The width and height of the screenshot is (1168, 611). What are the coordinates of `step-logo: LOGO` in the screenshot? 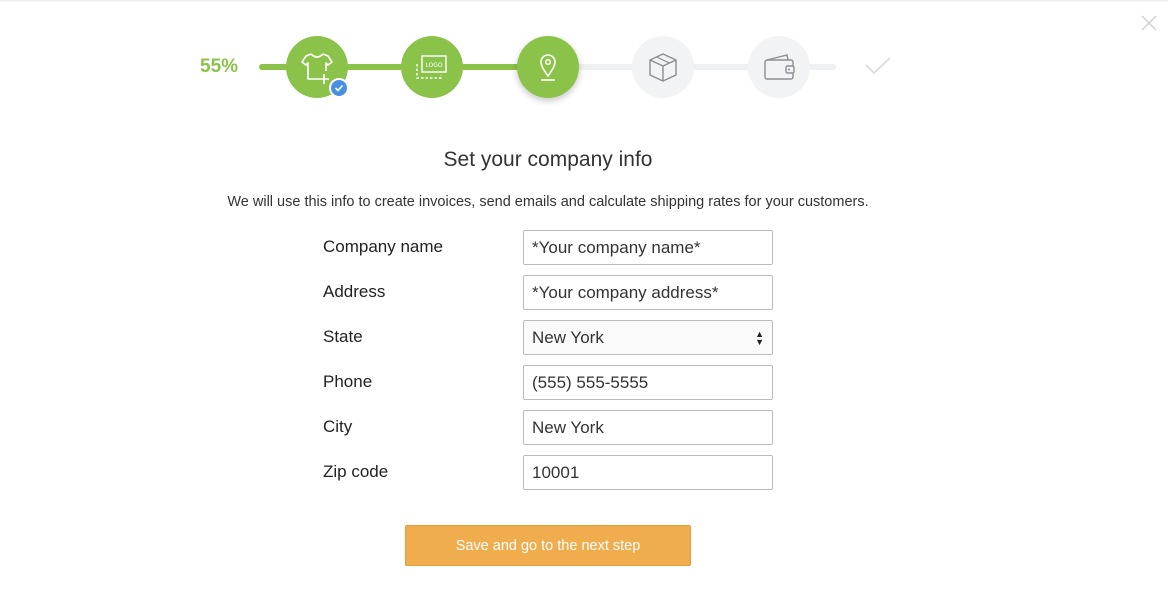 It's located at (432, 67).